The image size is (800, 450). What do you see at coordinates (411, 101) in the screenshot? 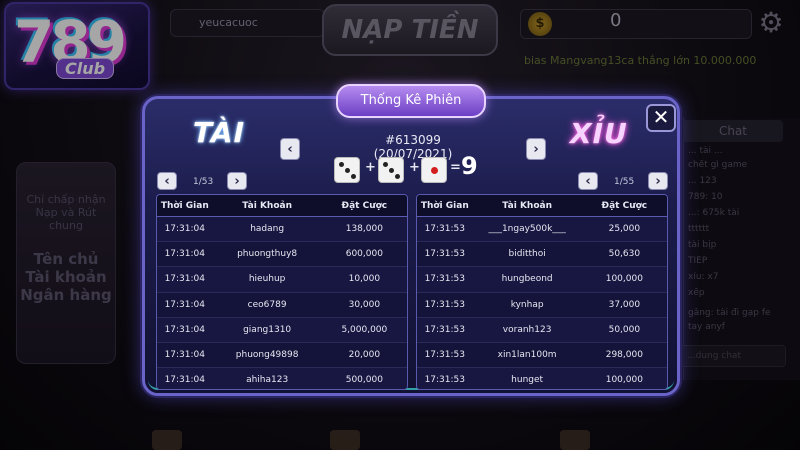
I see `modal-title: Thống Kê Phiên` at bounding box center [411, 101].